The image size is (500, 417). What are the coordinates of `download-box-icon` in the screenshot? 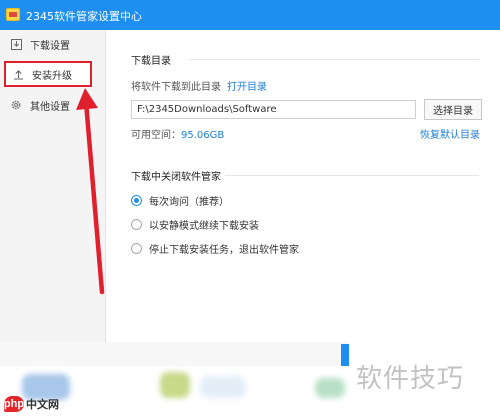 It's located at (16, 44).